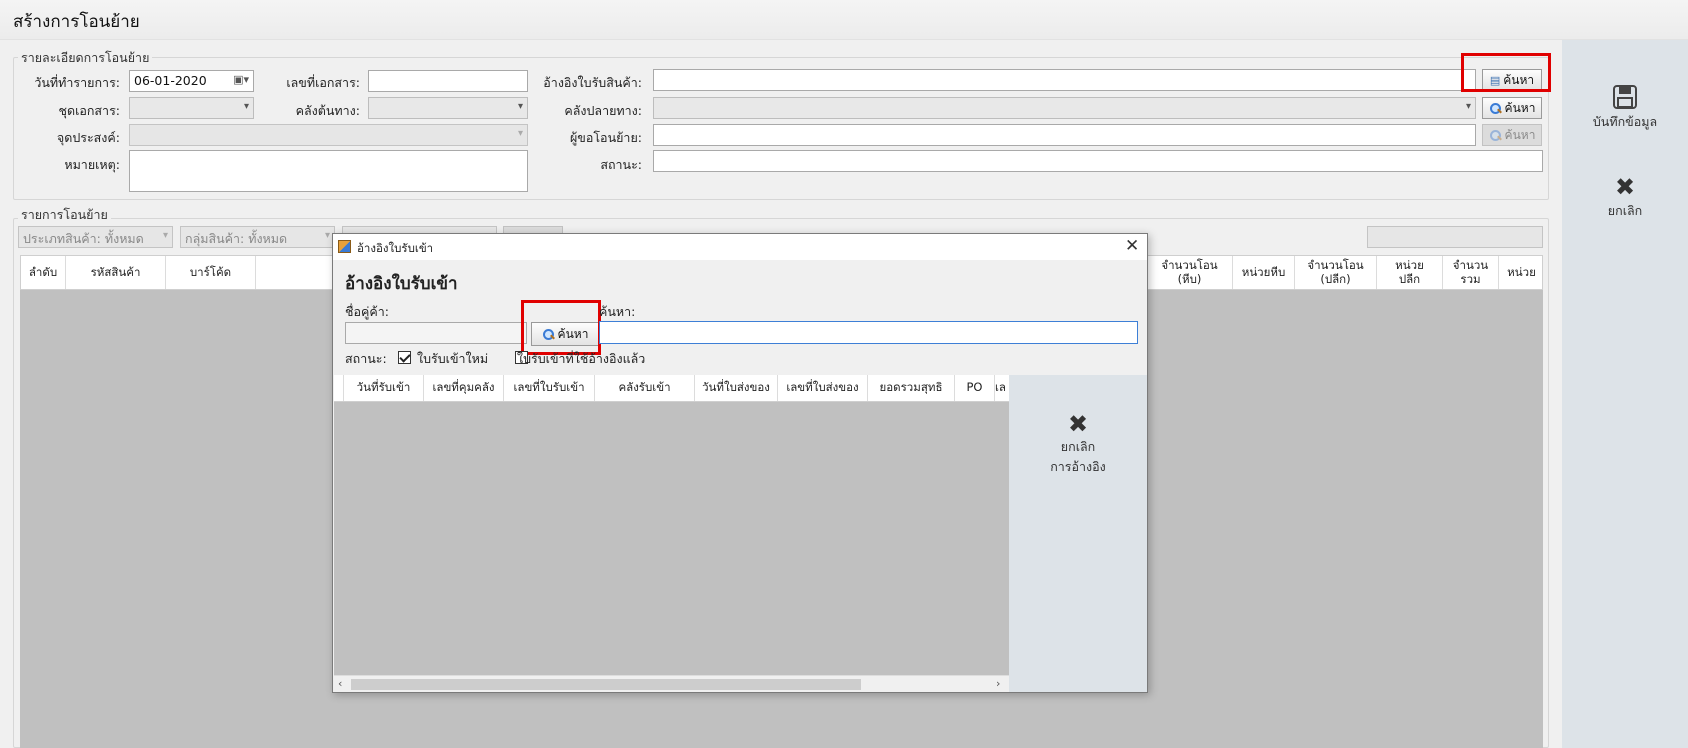  Describe the element at coordinates (170, 80) in the screenshot. I see `date-value: 06-01-2020` at that location.